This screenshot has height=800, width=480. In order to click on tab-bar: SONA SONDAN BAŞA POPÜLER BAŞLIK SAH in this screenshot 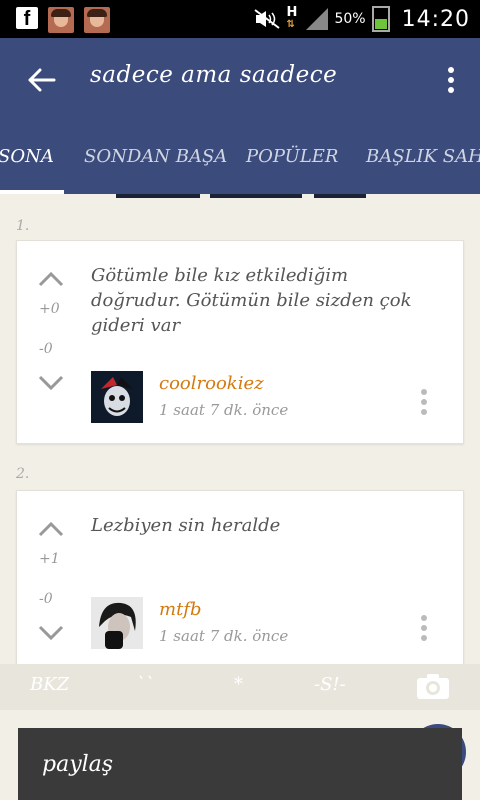, I will do `click(240, 166)`.